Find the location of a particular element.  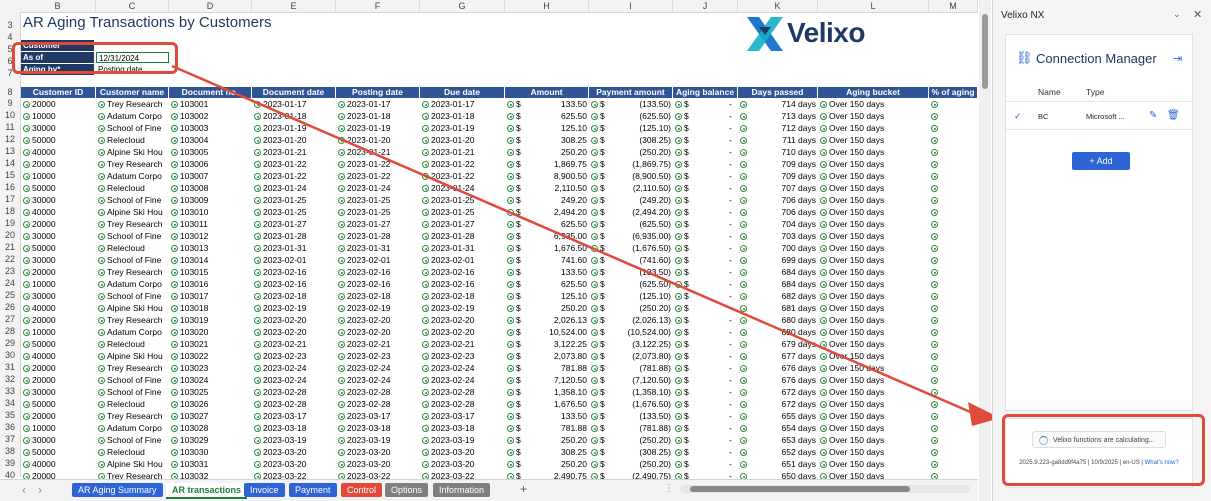

posting-date-cell: 2023-01-18 is located at coordinates (378, 116).